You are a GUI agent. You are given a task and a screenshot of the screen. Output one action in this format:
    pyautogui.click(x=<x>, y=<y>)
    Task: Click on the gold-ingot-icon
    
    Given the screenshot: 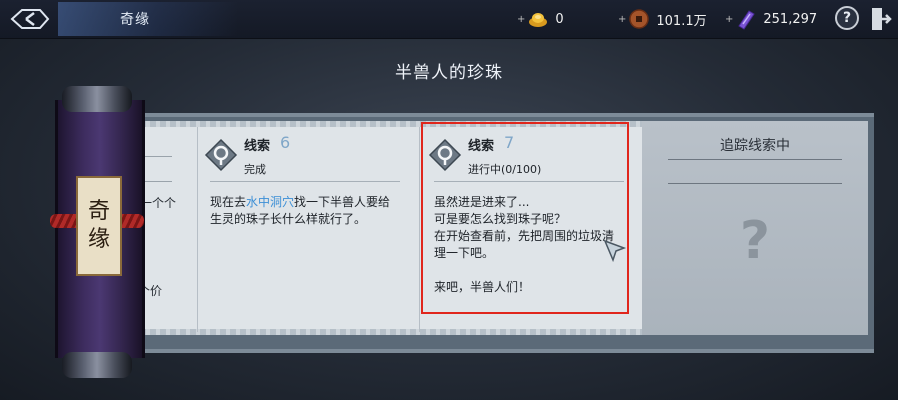 What is the action you would take?
    pyautogui.click(x=538, y=20)
    